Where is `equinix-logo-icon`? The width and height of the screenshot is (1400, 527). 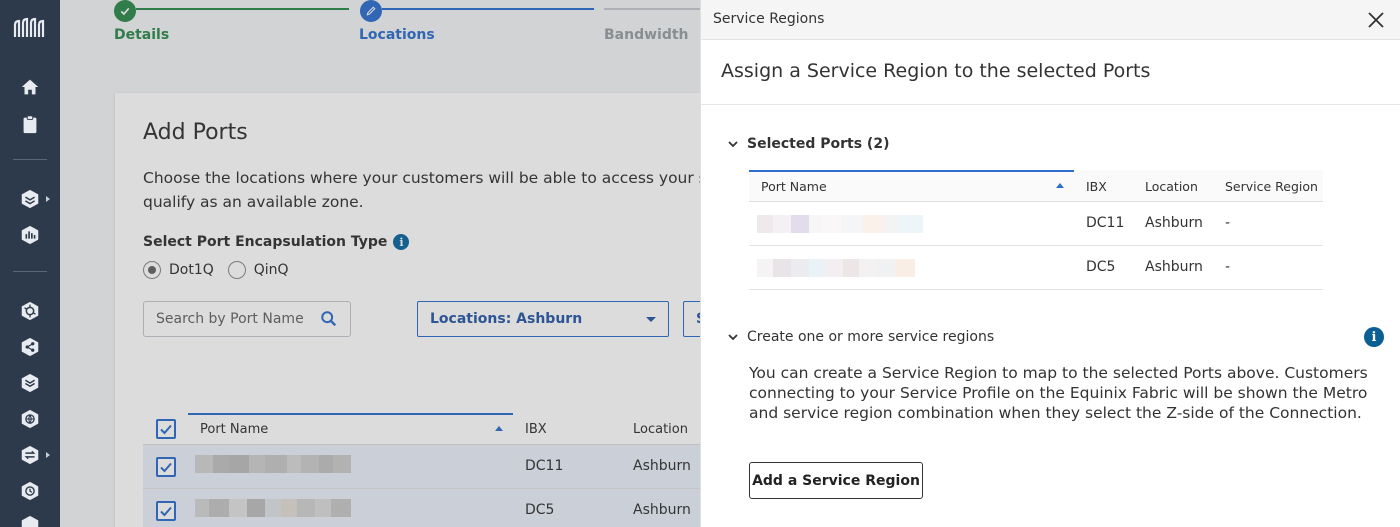 equinix-logo-icon is located at coordinates (30, 29).